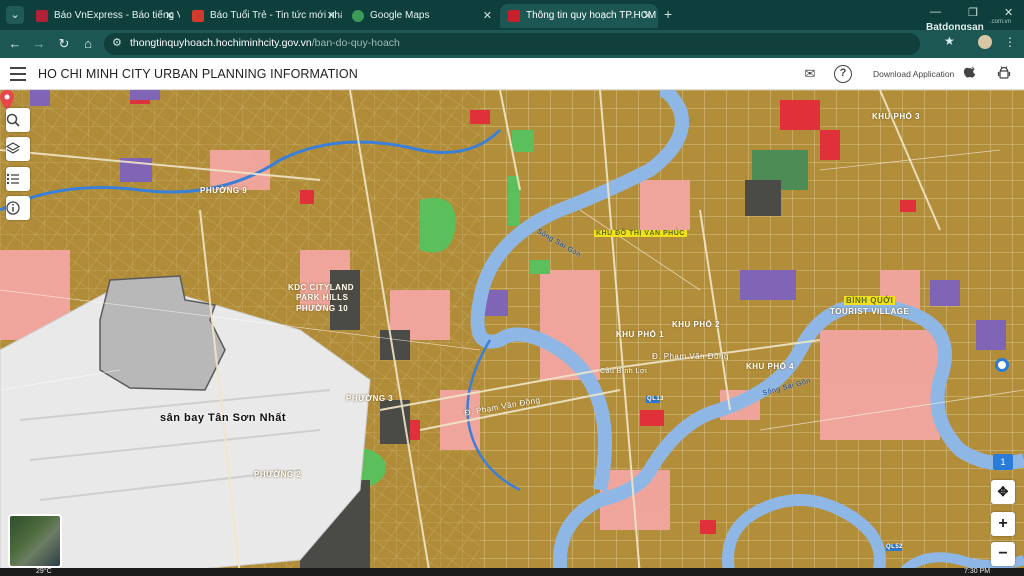 The height and width of the screenshot is (576, 1024). What do you see at coordinates (696, 324) in the screenshot?
I see `area-label: KHU PHỐ 2` at bounding box center [696, 324].